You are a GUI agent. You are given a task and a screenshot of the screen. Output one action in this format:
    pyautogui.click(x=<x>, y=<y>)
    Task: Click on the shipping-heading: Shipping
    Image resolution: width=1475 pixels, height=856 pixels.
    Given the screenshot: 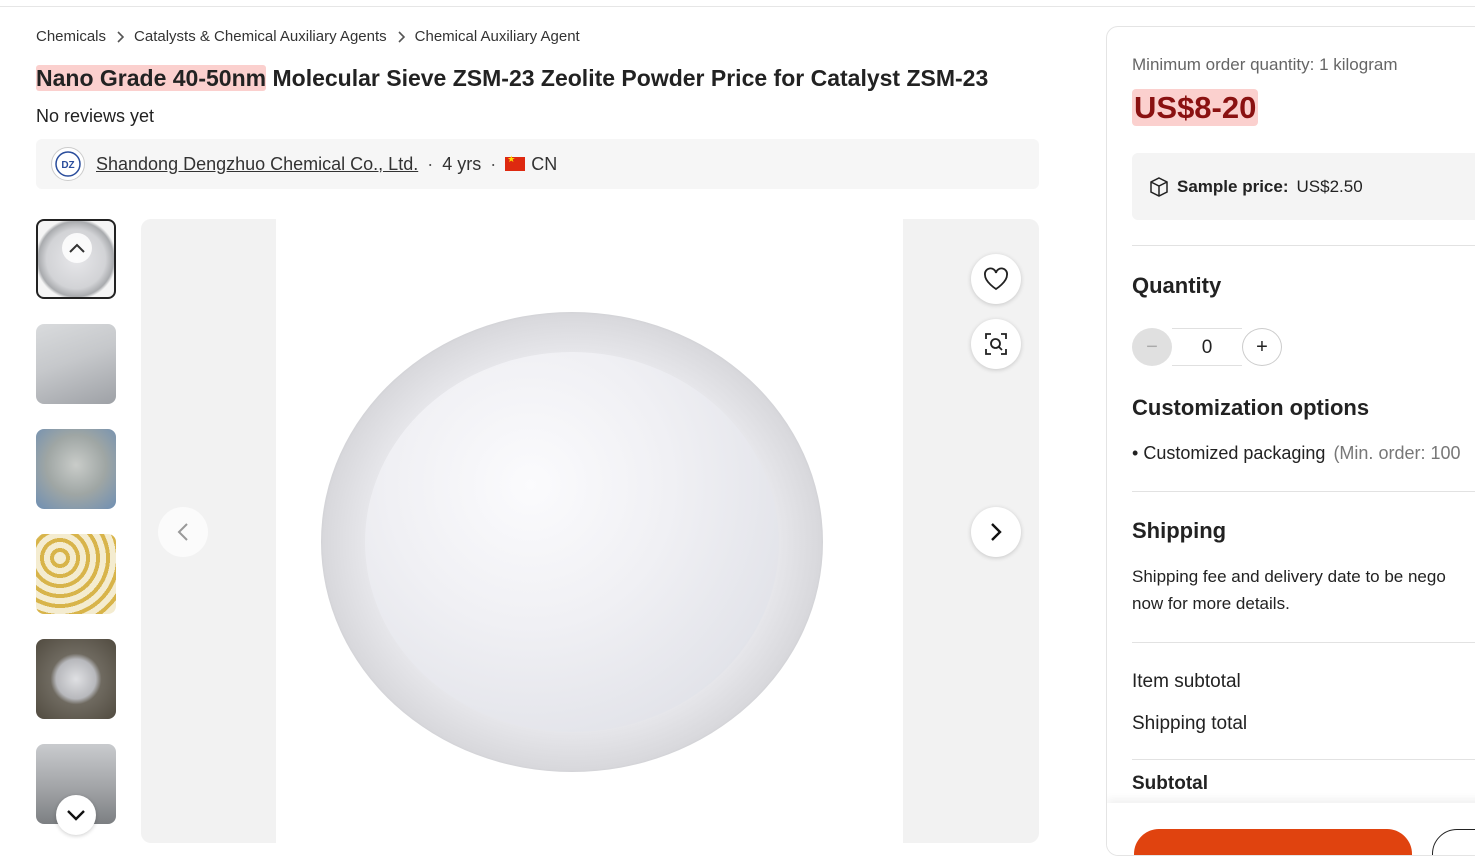 What is the action you would take?
    pyautogui.click(x=1179, y=530)
    